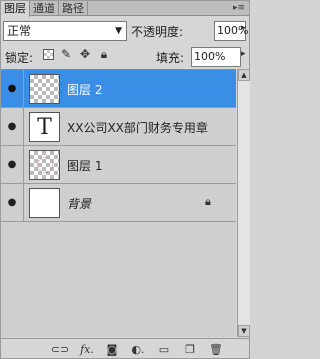  Describe the element at coordinates (243, 203) in the screenshot. I see `scrollbar: ▲ ▼` at that location.